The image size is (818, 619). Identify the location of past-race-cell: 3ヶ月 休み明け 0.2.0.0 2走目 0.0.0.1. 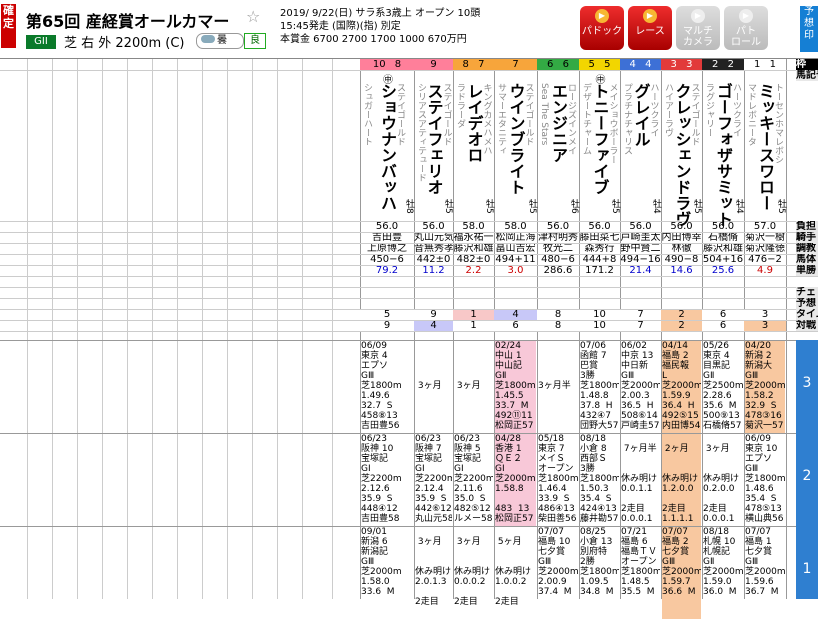
(723, 480).